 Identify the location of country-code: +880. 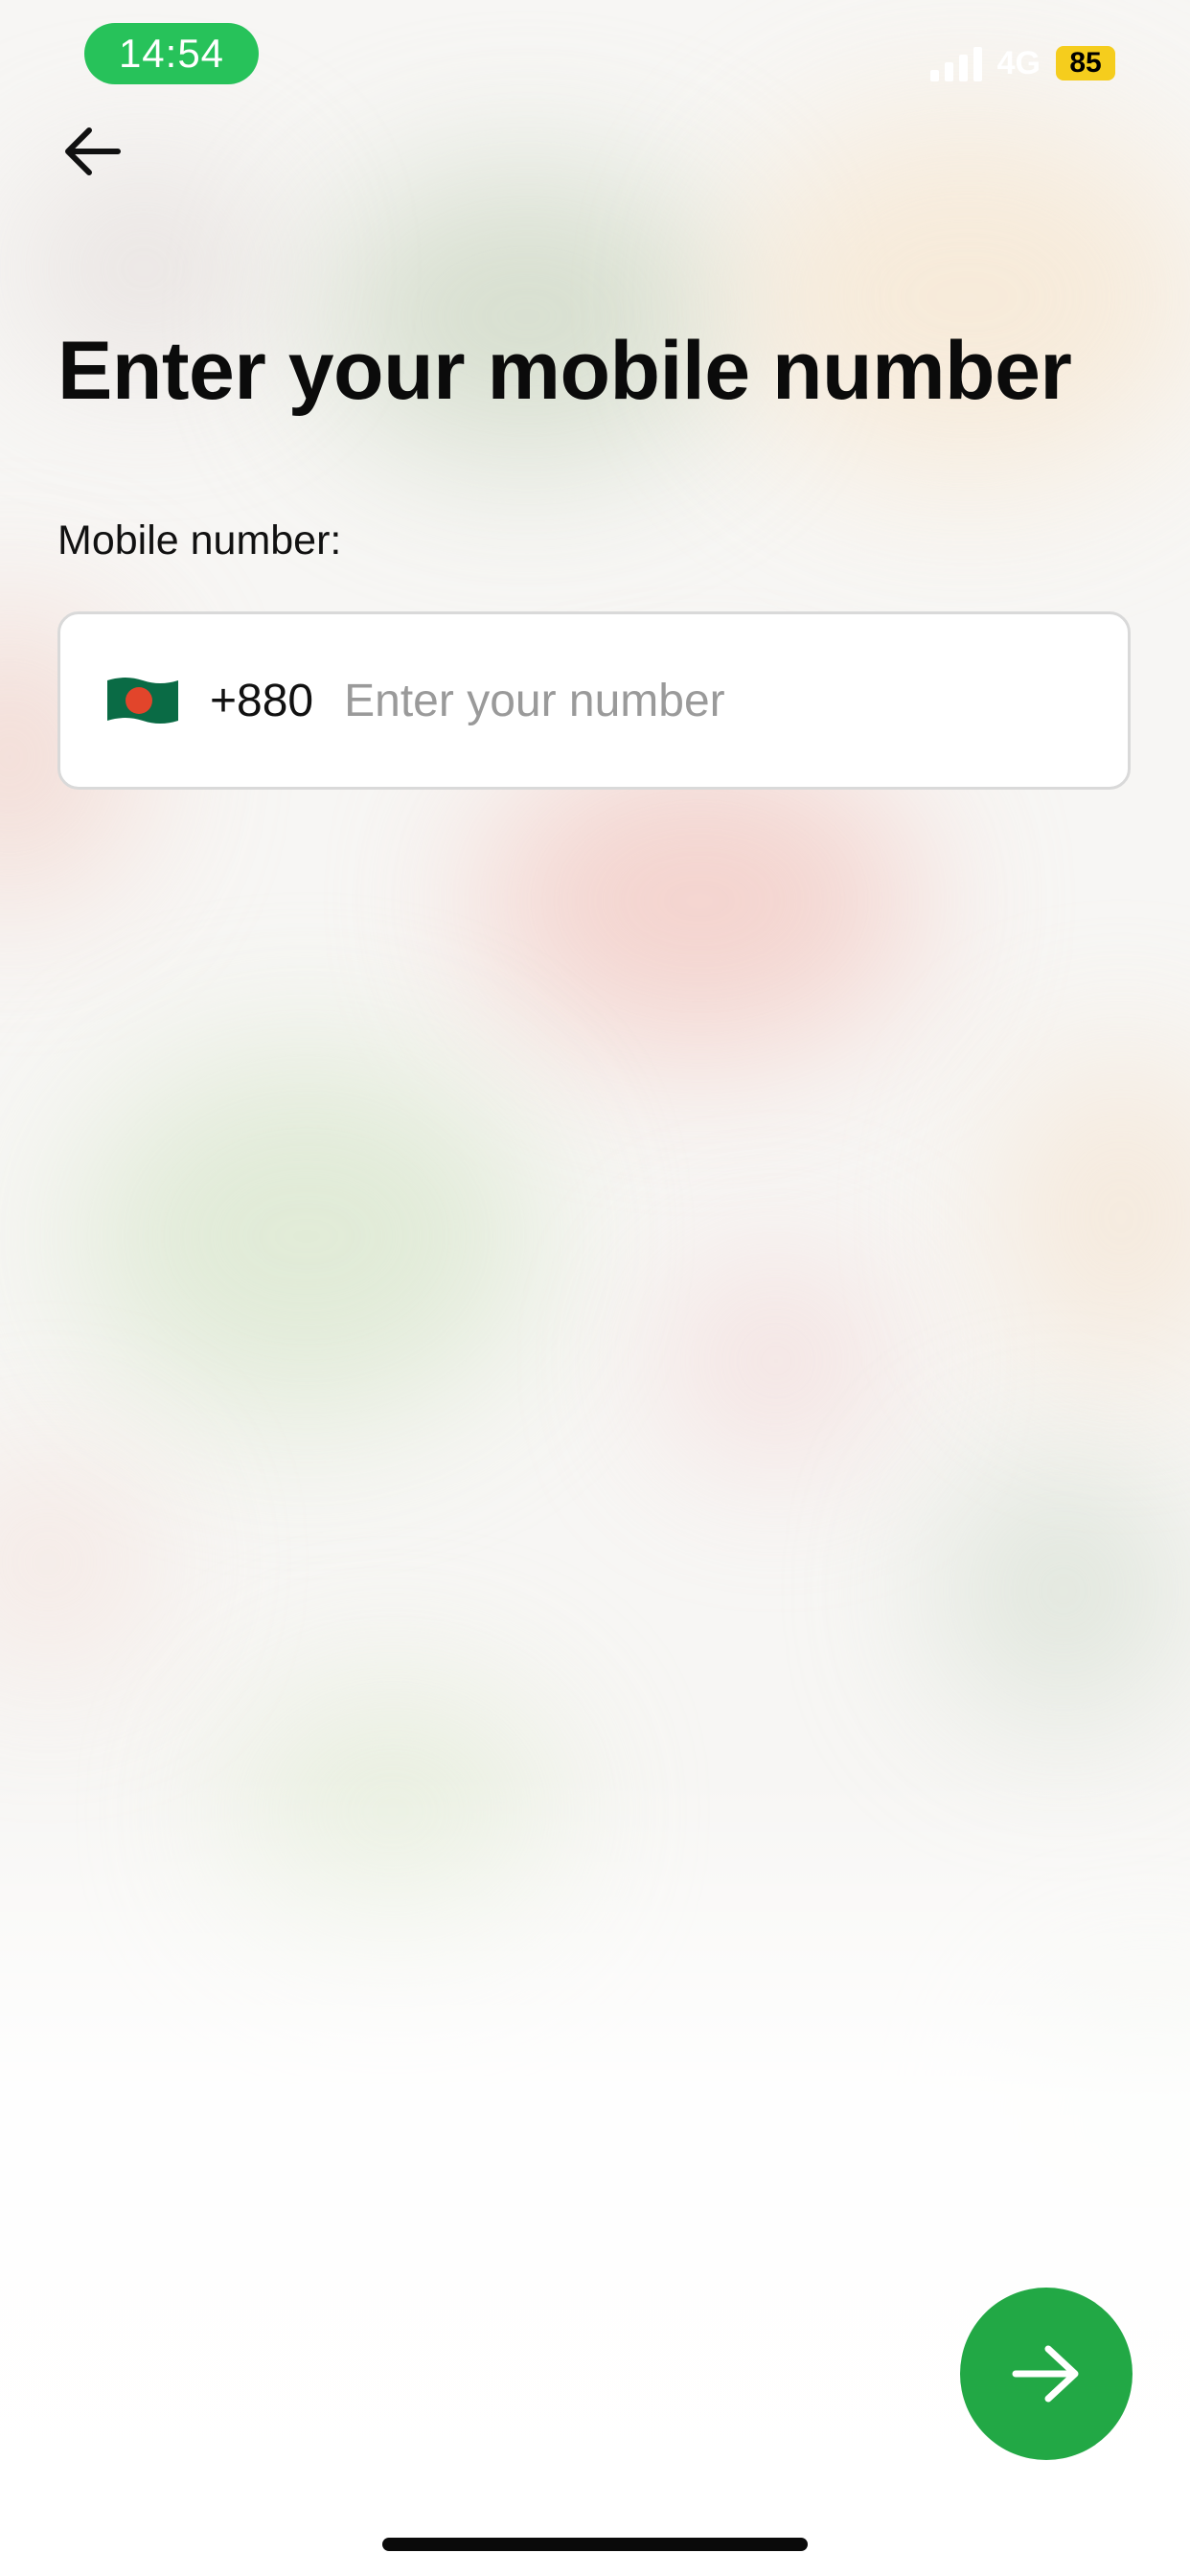
(262, 701).